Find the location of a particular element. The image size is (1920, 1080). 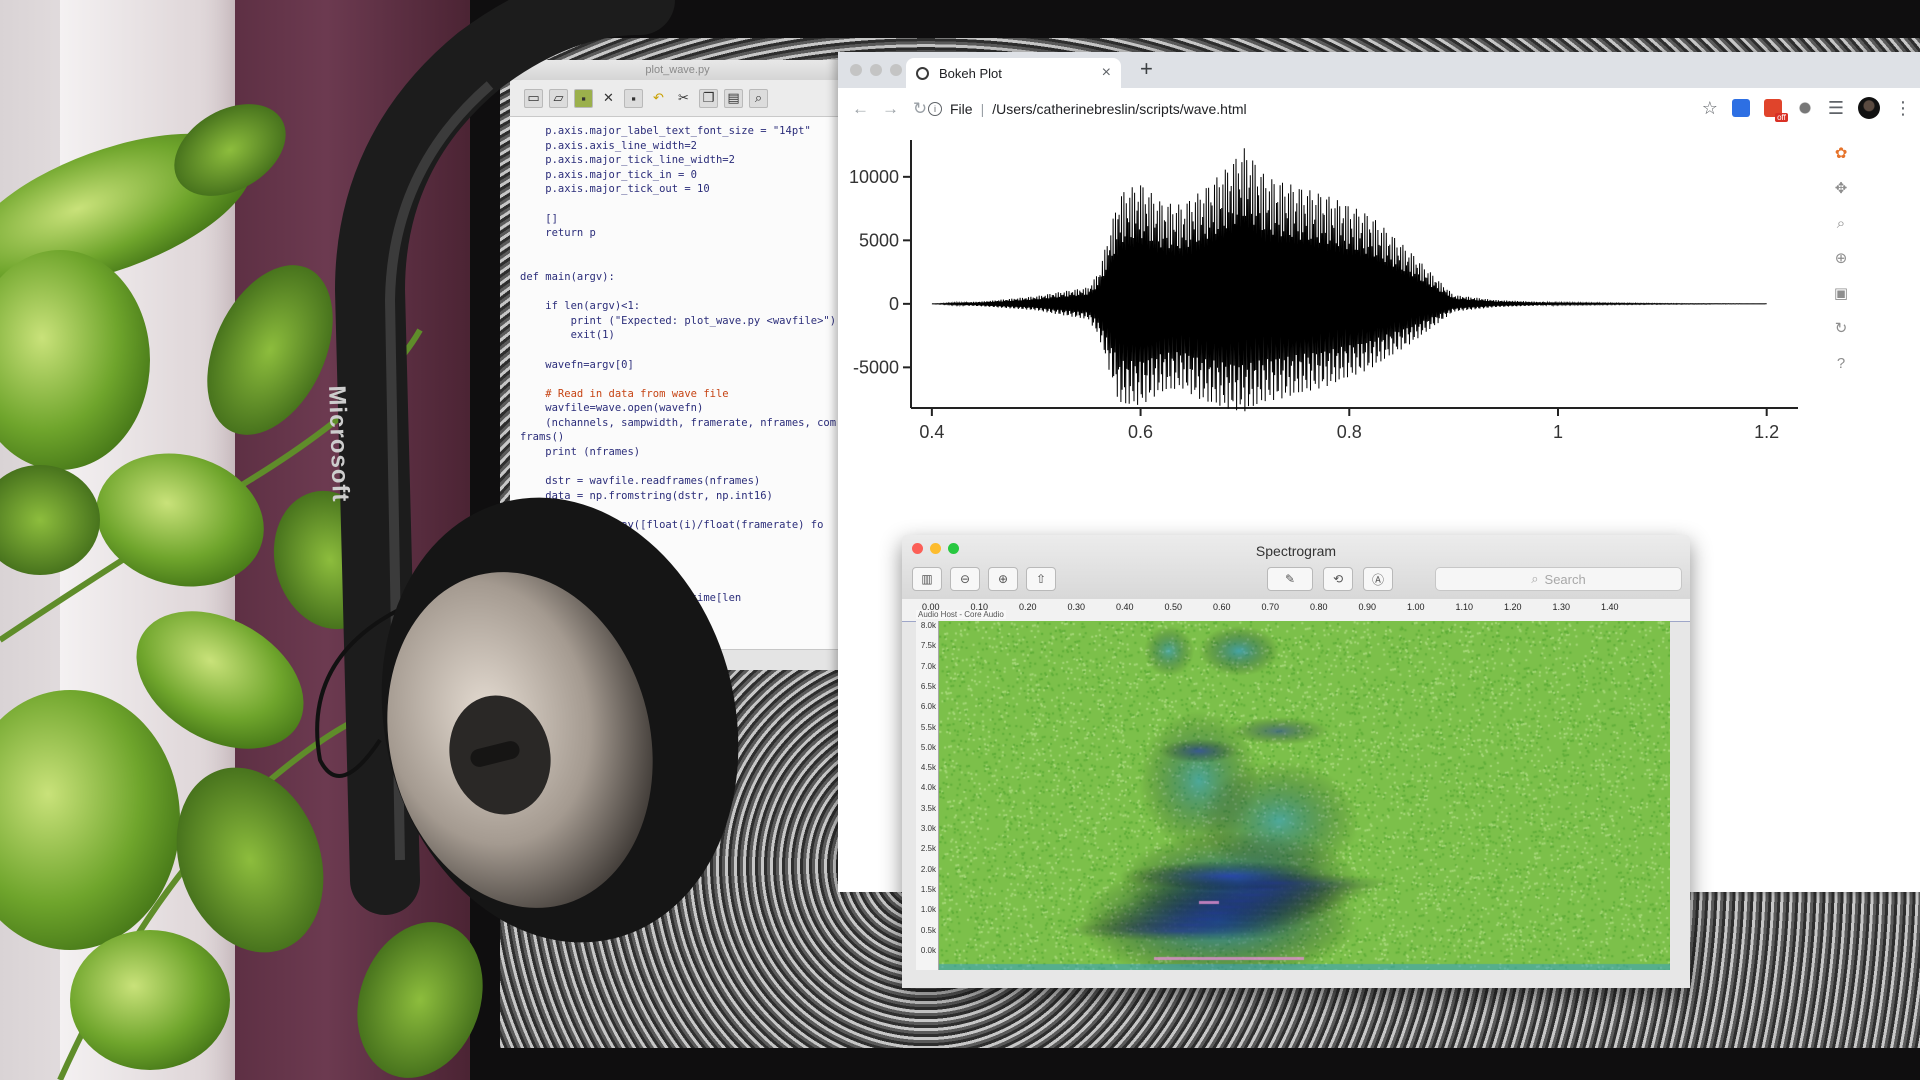

sidebar-toggle-icon: ▥ is located at coordinates (927, 579).